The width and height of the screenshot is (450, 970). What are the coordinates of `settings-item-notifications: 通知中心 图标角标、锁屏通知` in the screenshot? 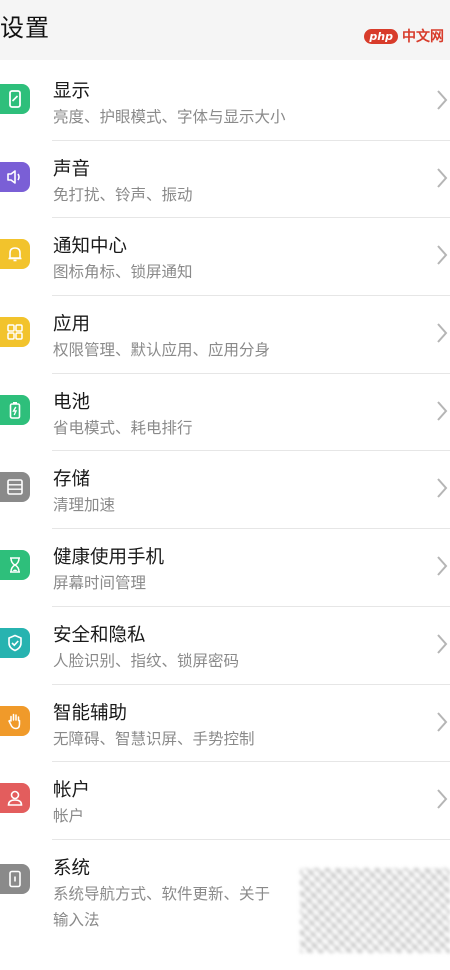 It's located at (225, 257).